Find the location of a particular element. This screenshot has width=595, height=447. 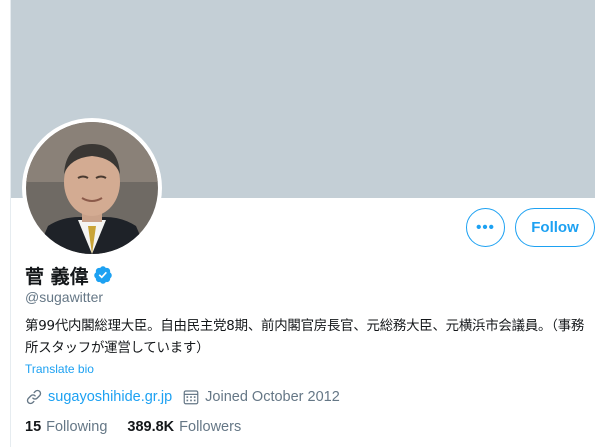

followers-count: 389.8K is located at coordinates (151, 427).